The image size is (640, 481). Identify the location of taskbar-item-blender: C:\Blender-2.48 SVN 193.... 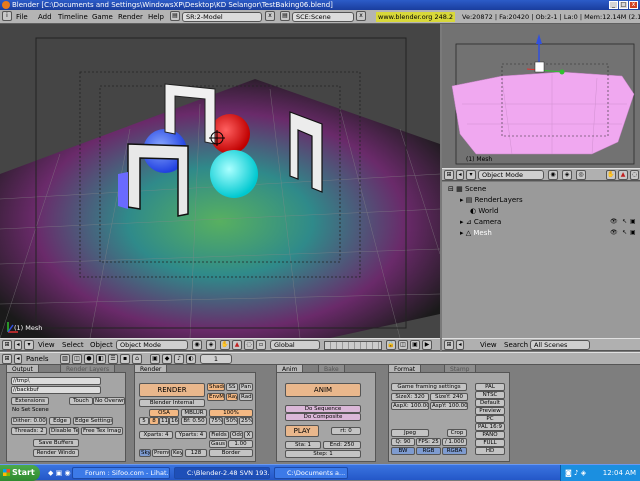
(222, 473).